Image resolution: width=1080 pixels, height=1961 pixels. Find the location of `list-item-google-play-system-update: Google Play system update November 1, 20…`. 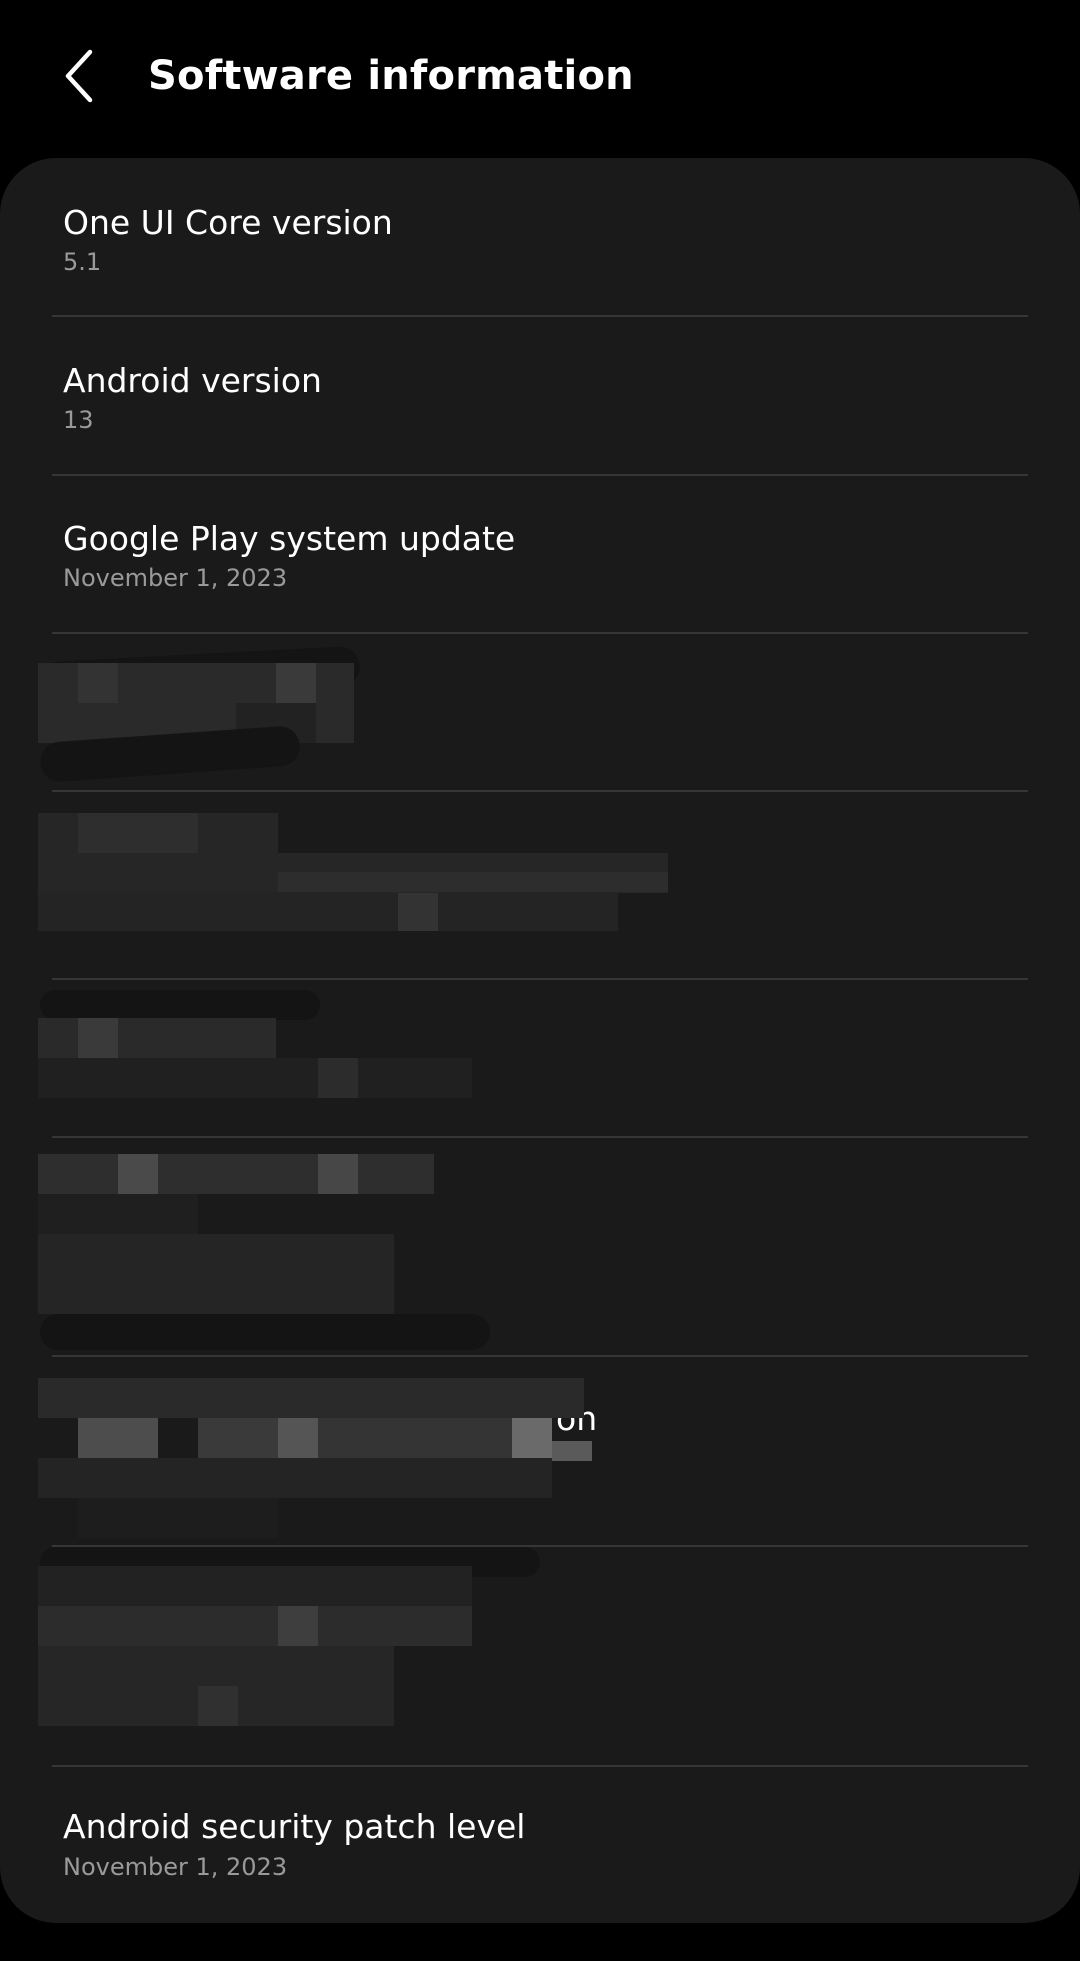

list-item-google-play-system-update: Google Play system update November 1, 20… is located at coordinates (540, 555).